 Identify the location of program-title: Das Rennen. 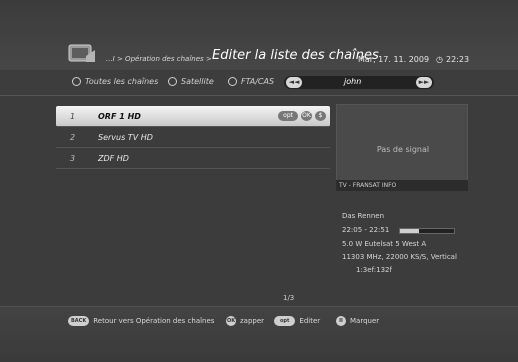
(363, 216).